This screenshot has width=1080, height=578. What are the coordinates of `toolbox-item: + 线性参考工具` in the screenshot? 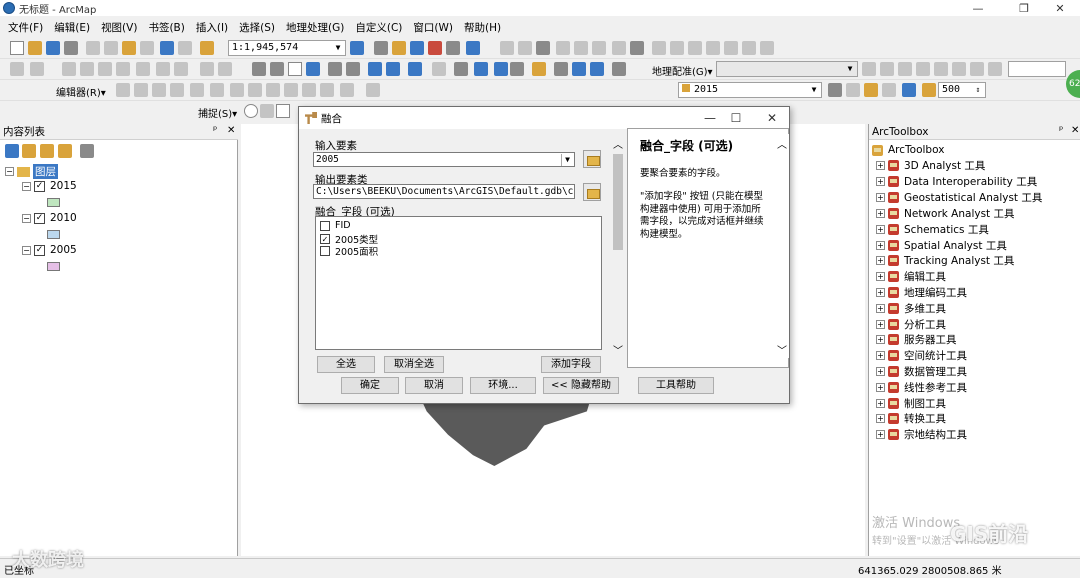 It's located at (921, 387).